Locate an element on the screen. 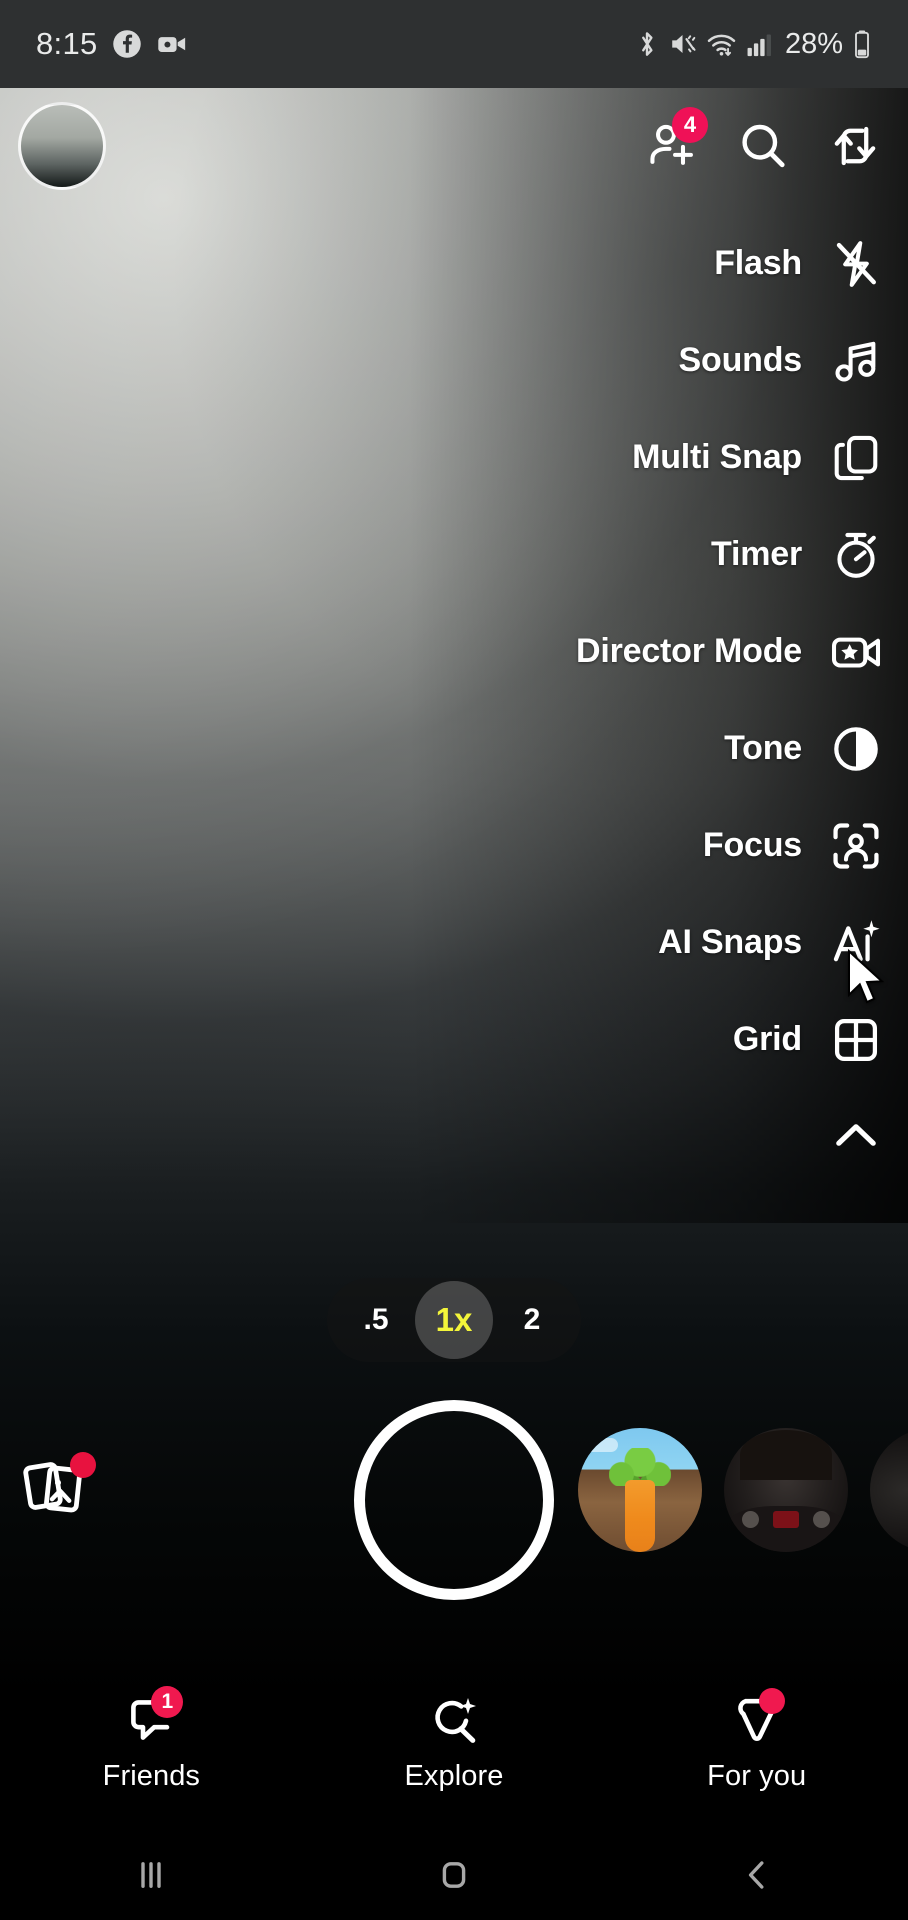 The width and height of the screenshot is (908, 1920). menu-label-multi-snap: Multi Snap is located at coordinates (717, 457).